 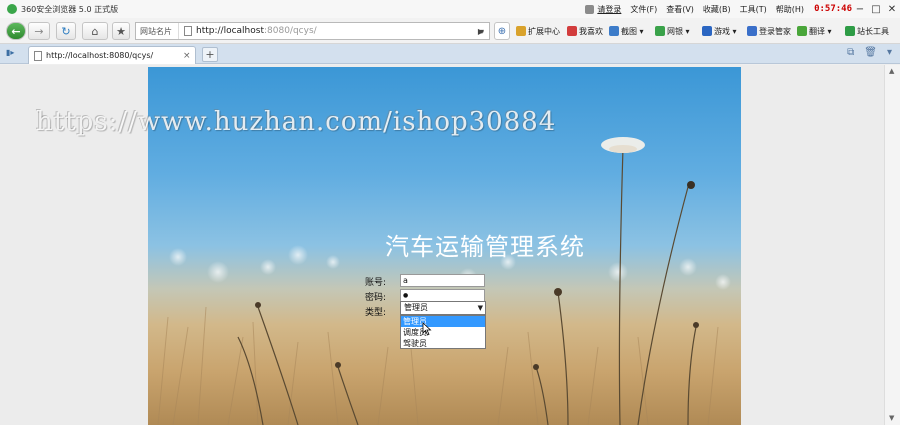 What do you see at coordinates (481, 31) in the screenshot?
I see `go-button: ▶` at bounding box center [481, 31].